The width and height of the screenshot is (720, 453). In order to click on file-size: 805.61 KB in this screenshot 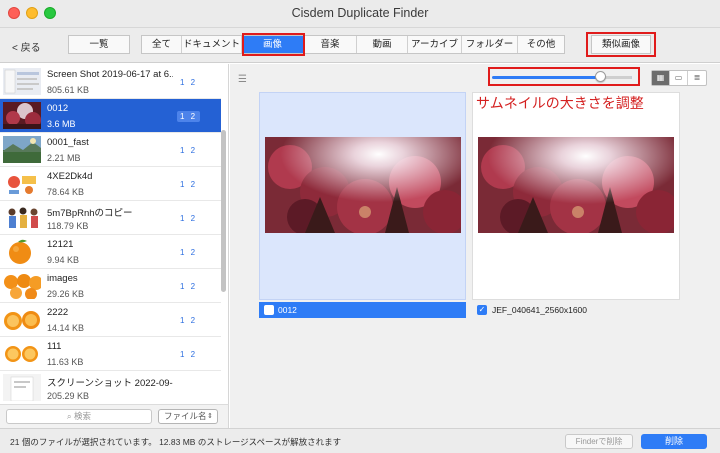, I will do `click(68, 90)`.